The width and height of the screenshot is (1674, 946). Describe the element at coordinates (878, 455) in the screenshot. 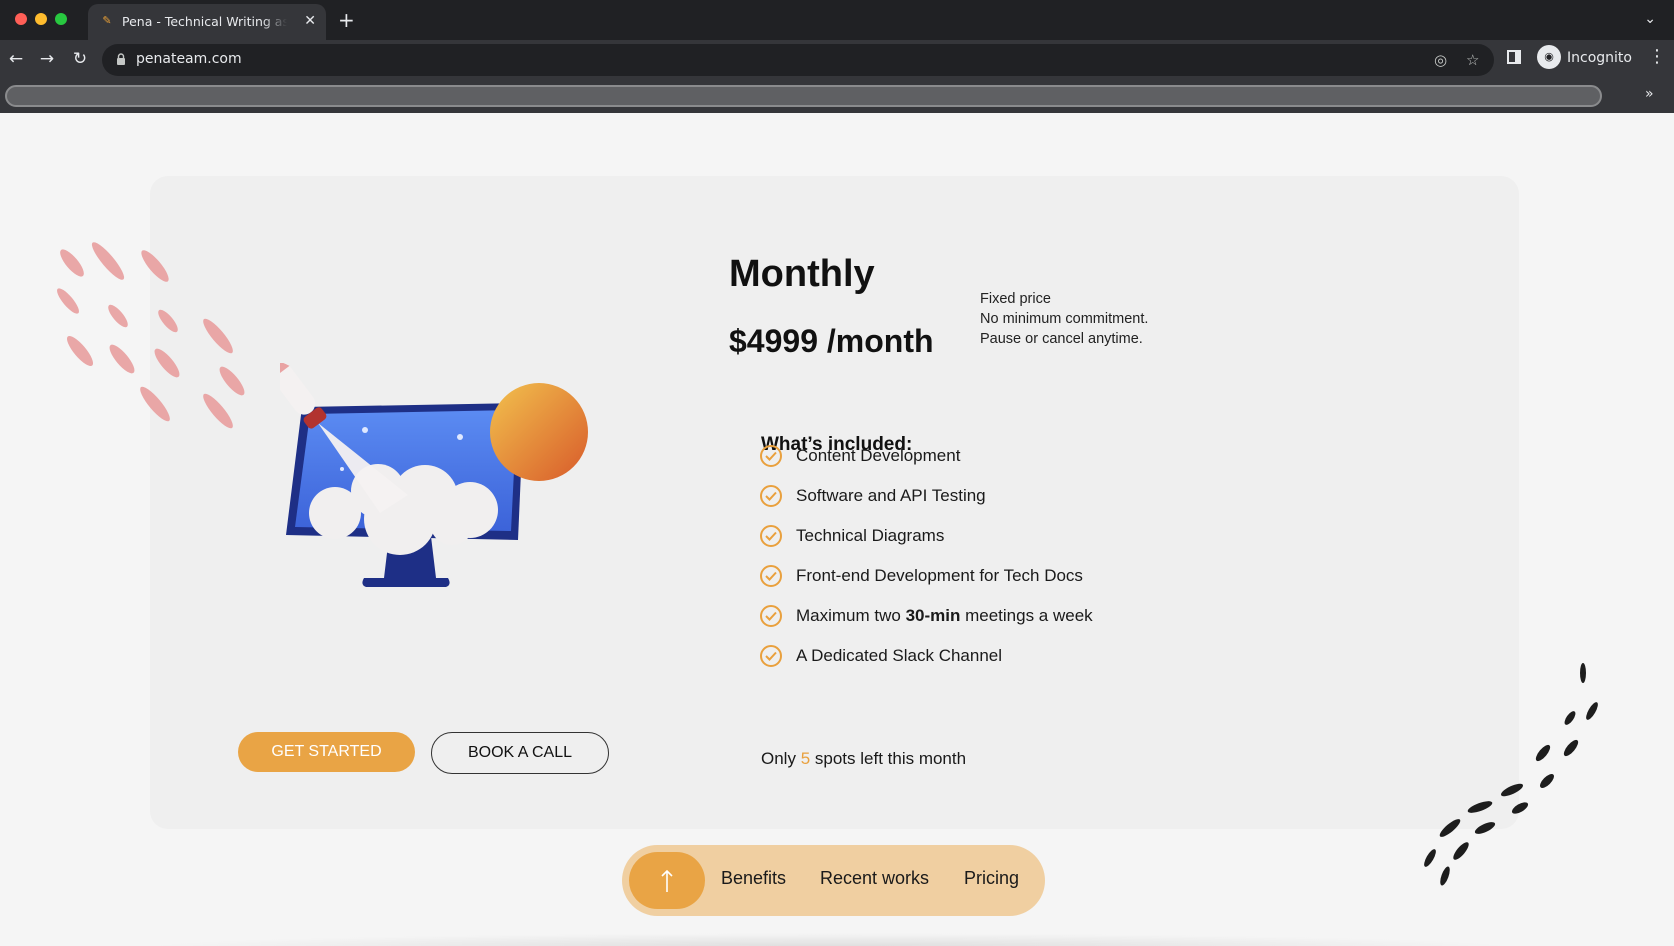

I see `feature-text: Content Development` at that location.